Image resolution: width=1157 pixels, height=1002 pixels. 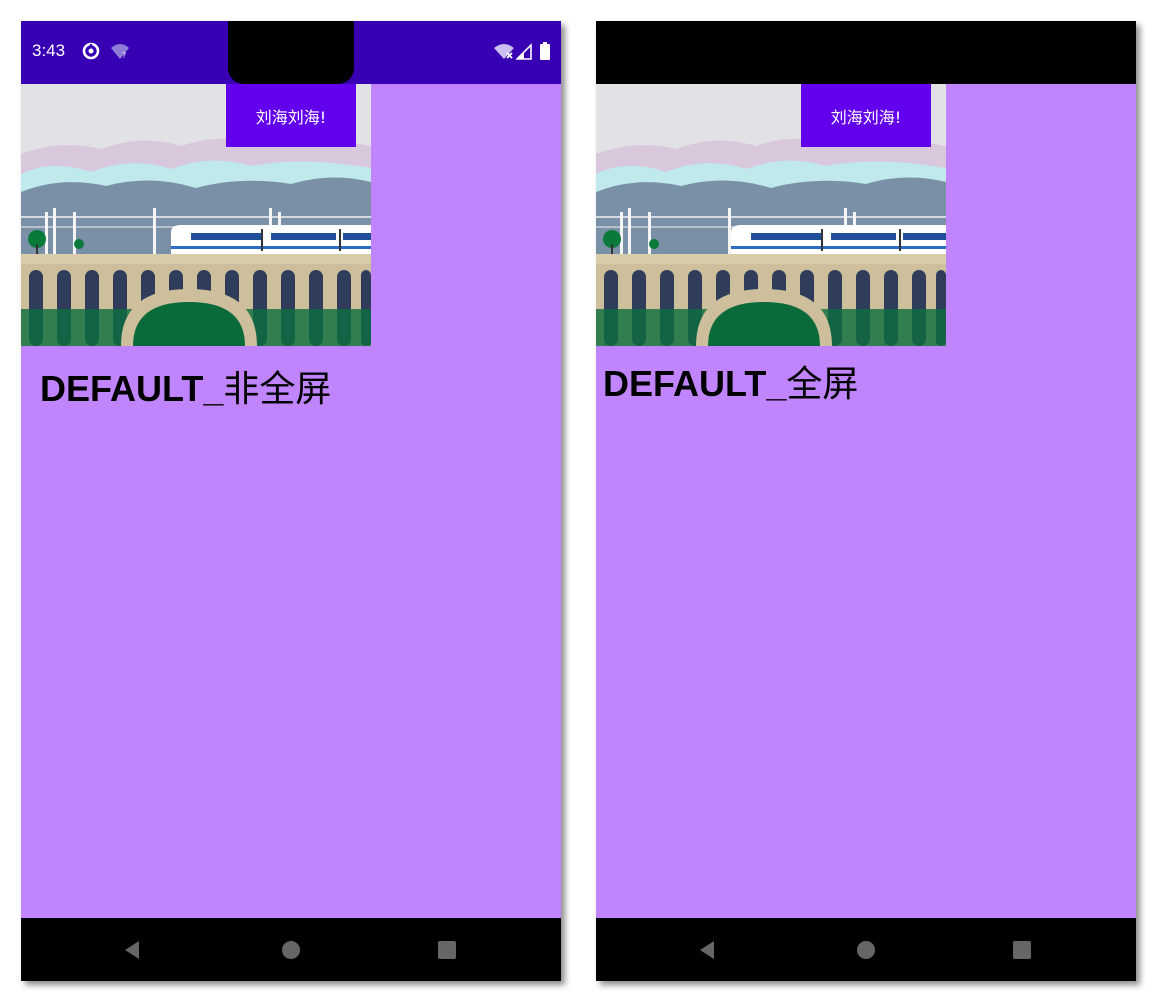 I want to click on mode-label: DEFAULT_全屏, so click(x=730, y=381).